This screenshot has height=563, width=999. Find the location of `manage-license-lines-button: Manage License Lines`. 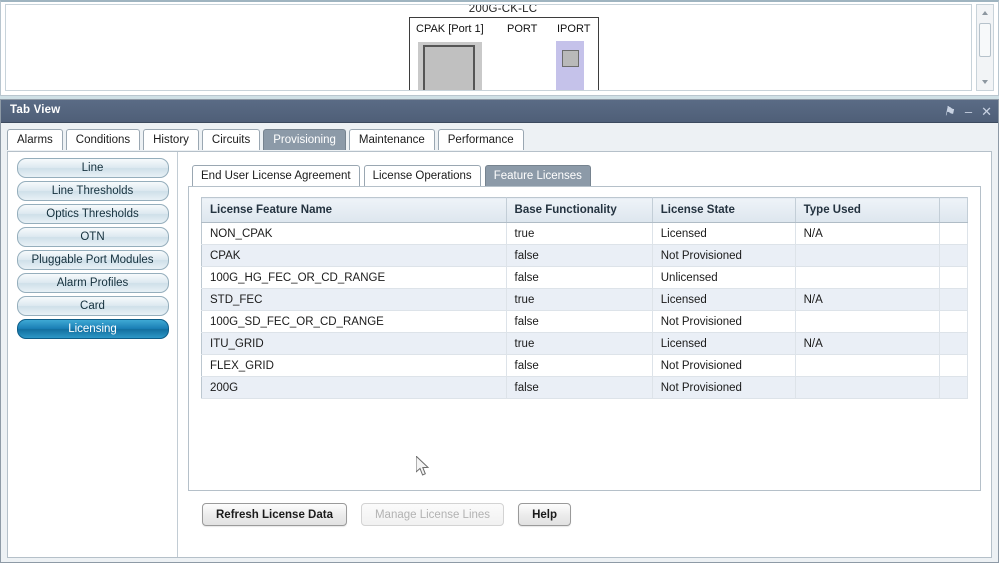

manage-license-lines-button: Manage License Lines is located at coordinates (432, 514).